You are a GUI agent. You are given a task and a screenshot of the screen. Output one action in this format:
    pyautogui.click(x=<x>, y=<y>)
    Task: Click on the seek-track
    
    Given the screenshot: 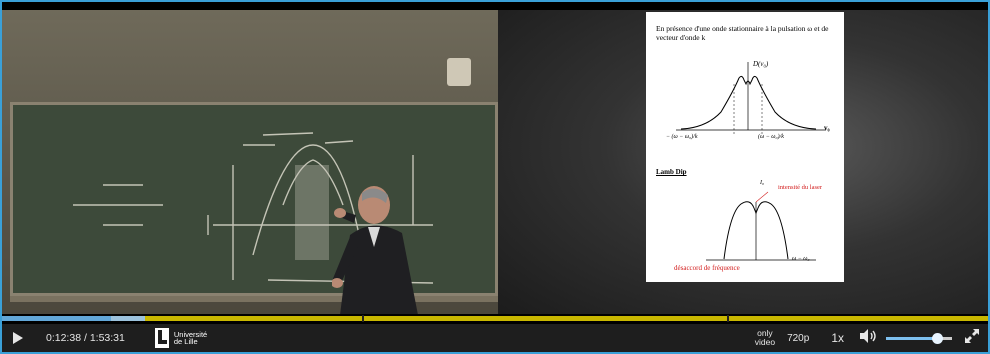 What is the action you would take?
    pyautogui.click(x=495, y=318)
    